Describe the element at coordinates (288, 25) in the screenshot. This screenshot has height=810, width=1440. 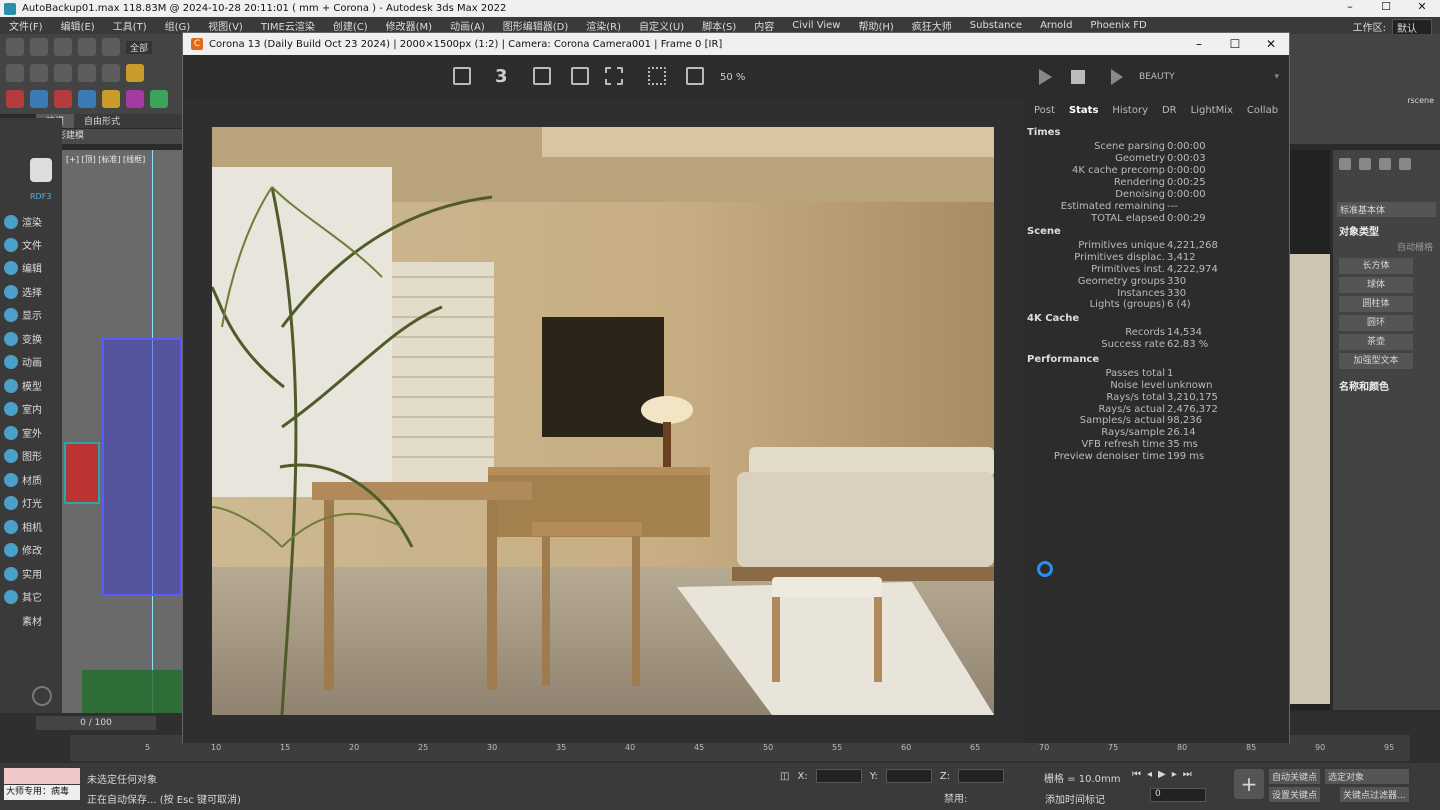
I see `menu-time-cloud: TIME云渲染` at that location.